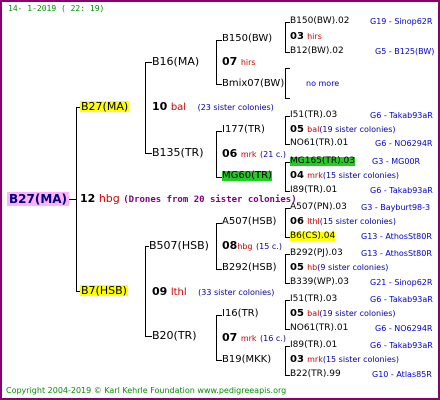 This screenshot has width=440, height=400. I want to click on gen4-mid: 04 mrk(15 sister colonies), so click(344, 176).